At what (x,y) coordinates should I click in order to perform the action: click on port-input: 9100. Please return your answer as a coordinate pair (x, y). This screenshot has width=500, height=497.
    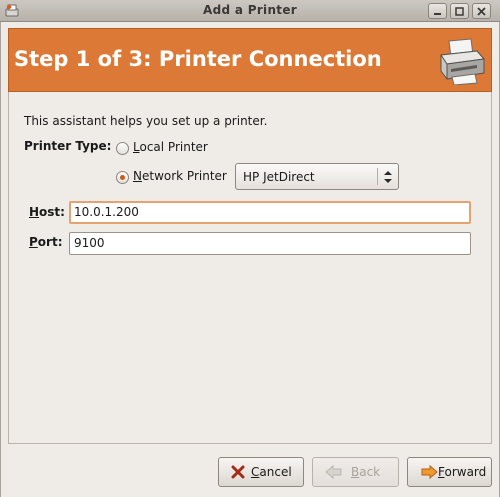
    Looking at the image, I should click on (270, 243).